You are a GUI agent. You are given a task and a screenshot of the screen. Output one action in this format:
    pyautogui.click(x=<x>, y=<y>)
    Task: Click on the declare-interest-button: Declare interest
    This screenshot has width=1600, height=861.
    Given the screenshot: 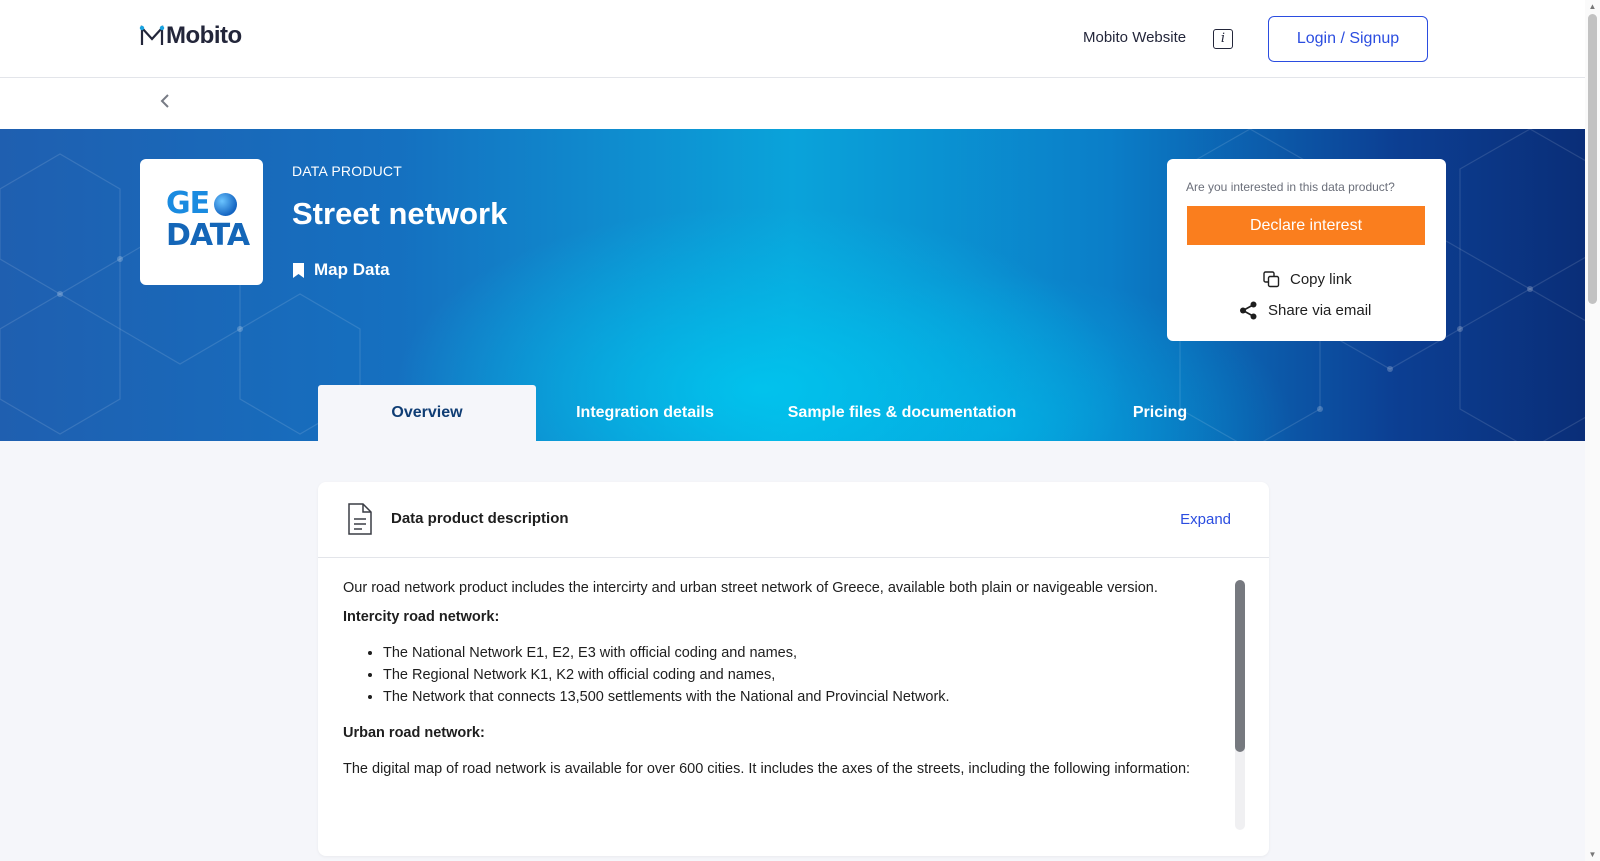 What is the action you would take?
    pyautogui.click(x=1306, y=225)
    